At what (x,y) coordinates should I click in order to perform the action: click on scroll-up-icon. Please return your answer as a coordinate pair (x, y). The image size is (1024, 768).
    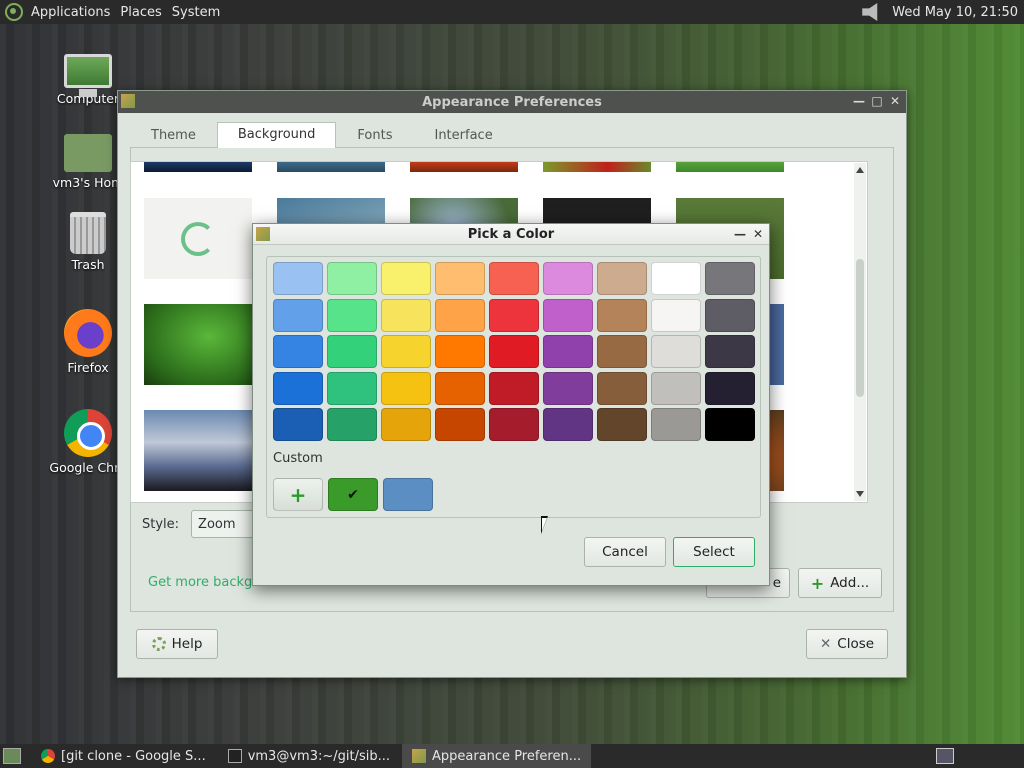
    Looking at the image, I should click on (860, 170).